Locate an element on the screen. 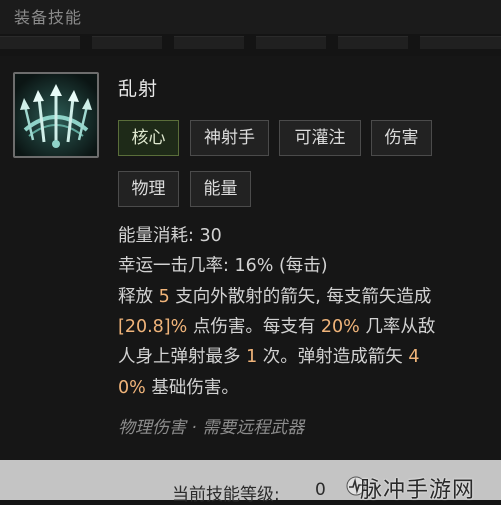 This screenshot has height=505, width=501. arrow-count: 5 is located at coordinates (164, 297).